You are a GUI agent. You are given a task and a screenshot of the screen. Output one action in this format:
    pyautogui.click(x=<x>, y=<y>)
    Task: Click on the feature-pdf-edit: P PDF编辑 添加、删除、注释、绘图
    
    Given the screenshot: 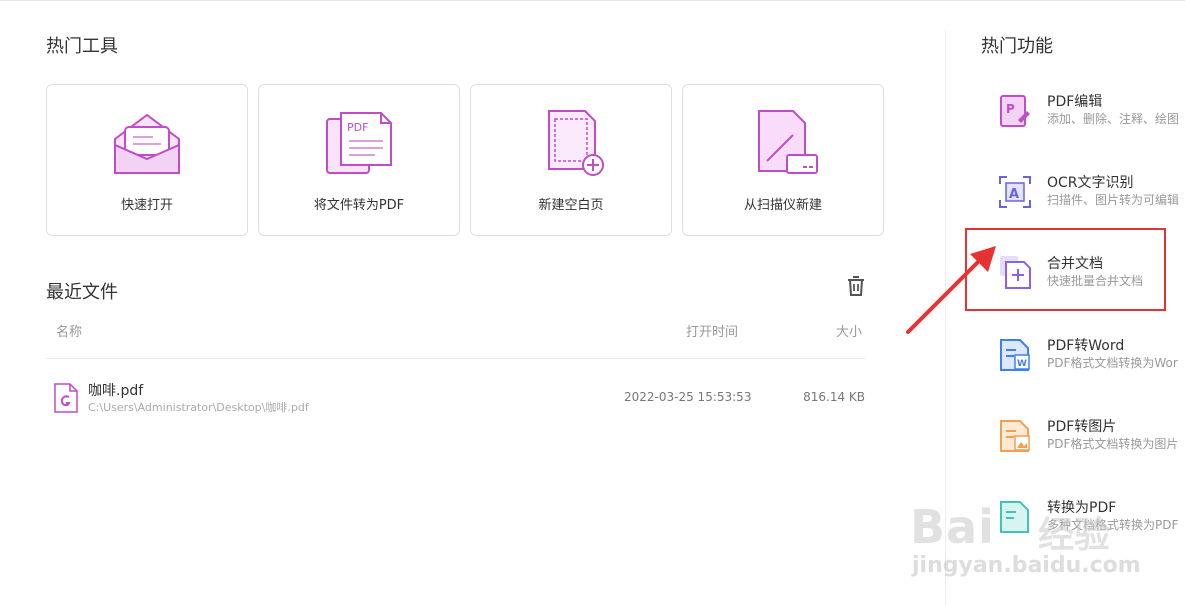 What is the action you would take?
    pyautogui.click(x=1087, y=116)
    